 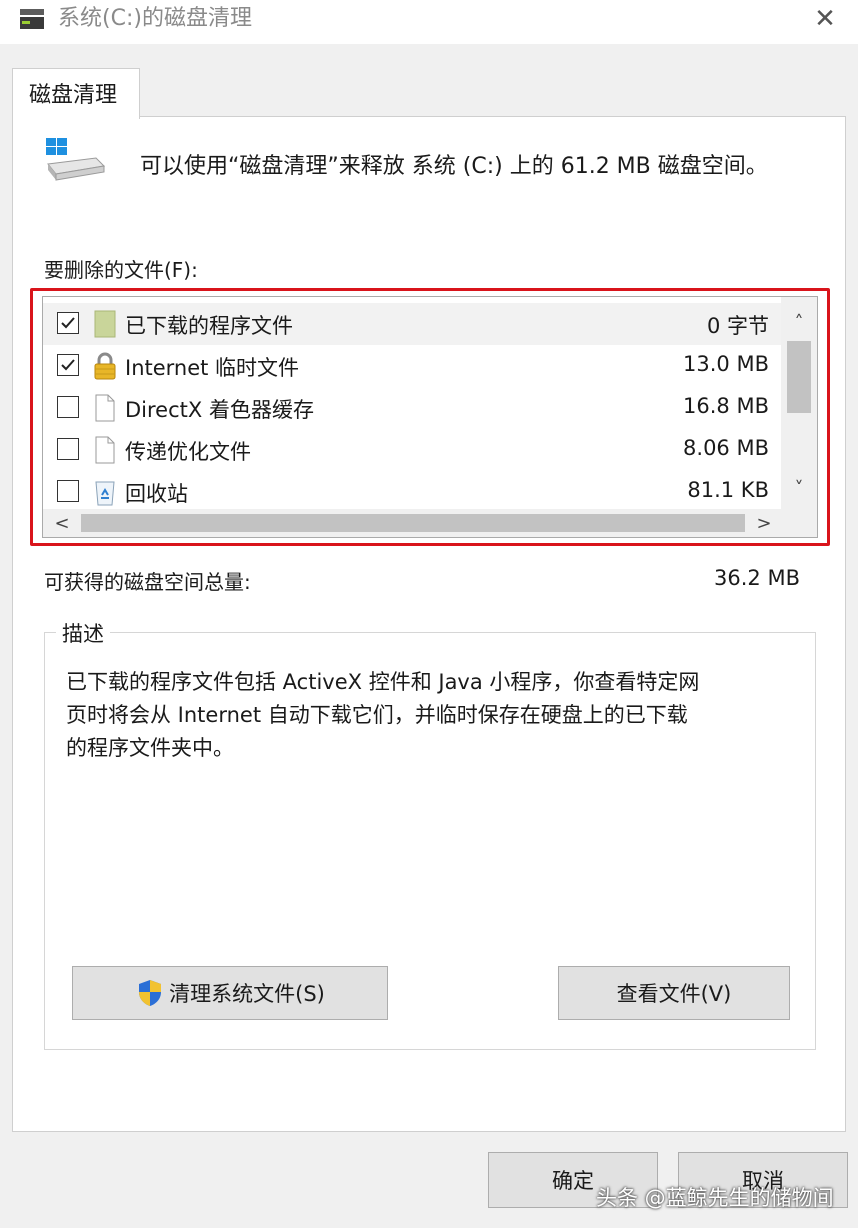 I want to click on description-line: 页时将会从 Internet 自动下载它们，并临时保存在硬盘上的已下载, so click(x=377, y=715).